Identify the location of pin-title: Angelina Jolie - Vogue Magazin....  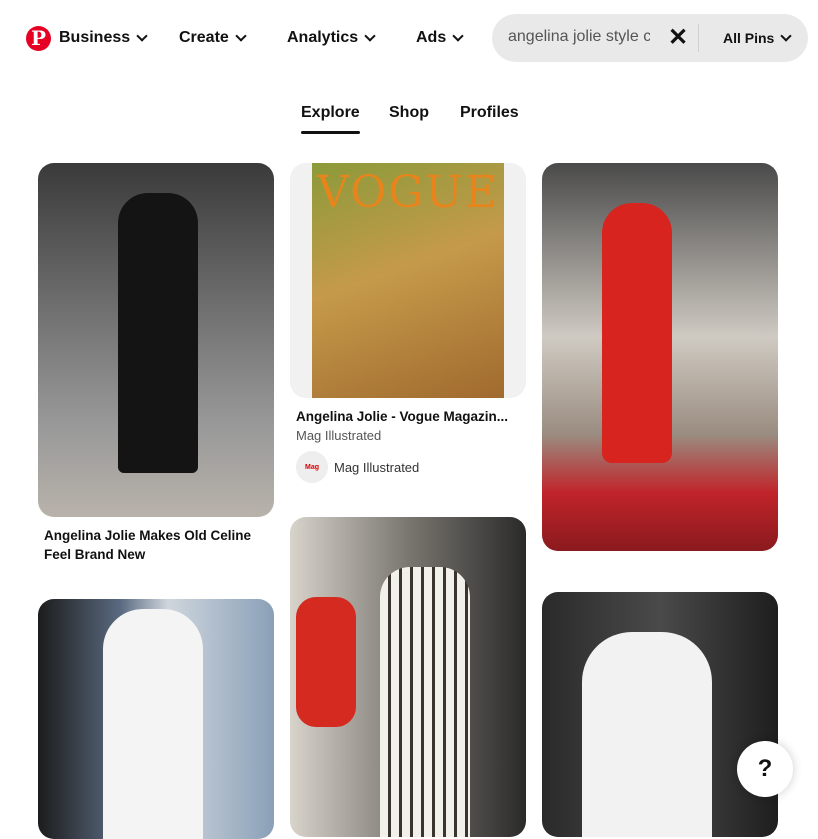
(408, 416).